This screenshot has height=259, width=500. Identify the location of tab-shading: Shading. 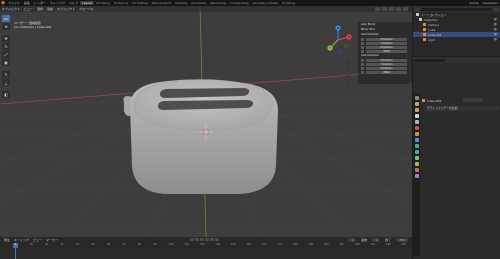
(181, 3).